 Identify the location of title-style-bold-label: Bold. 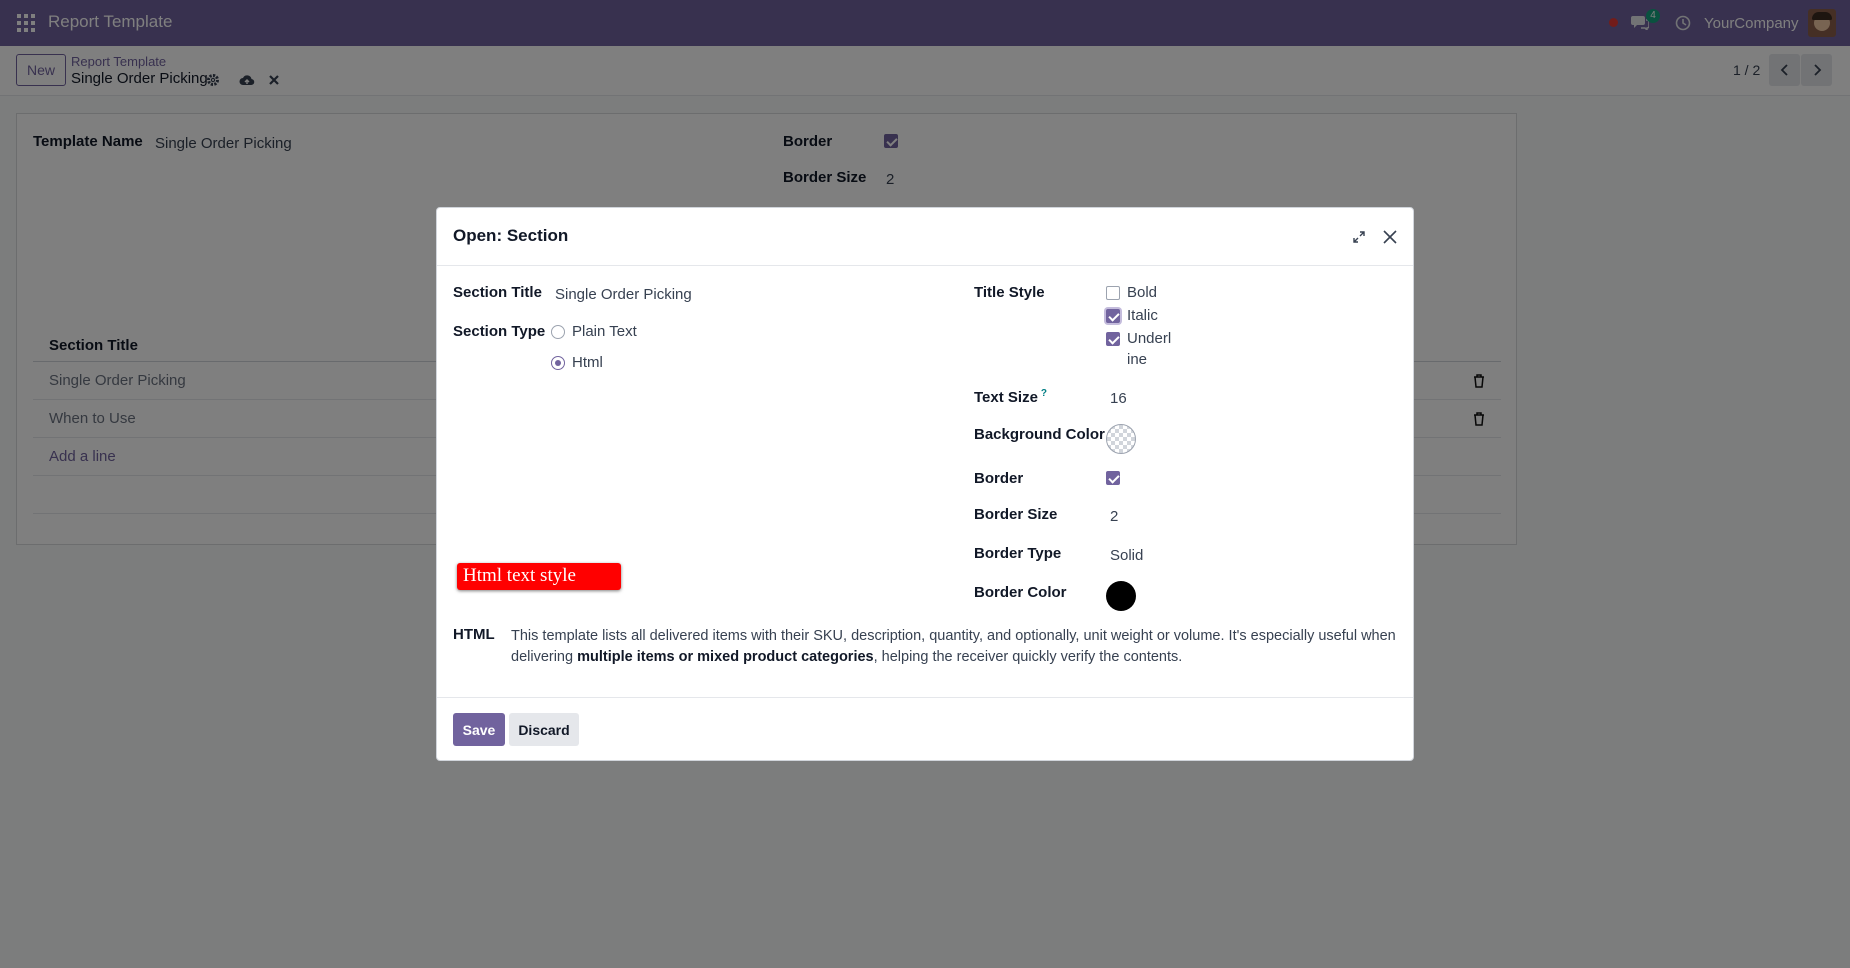
(1142, 292).